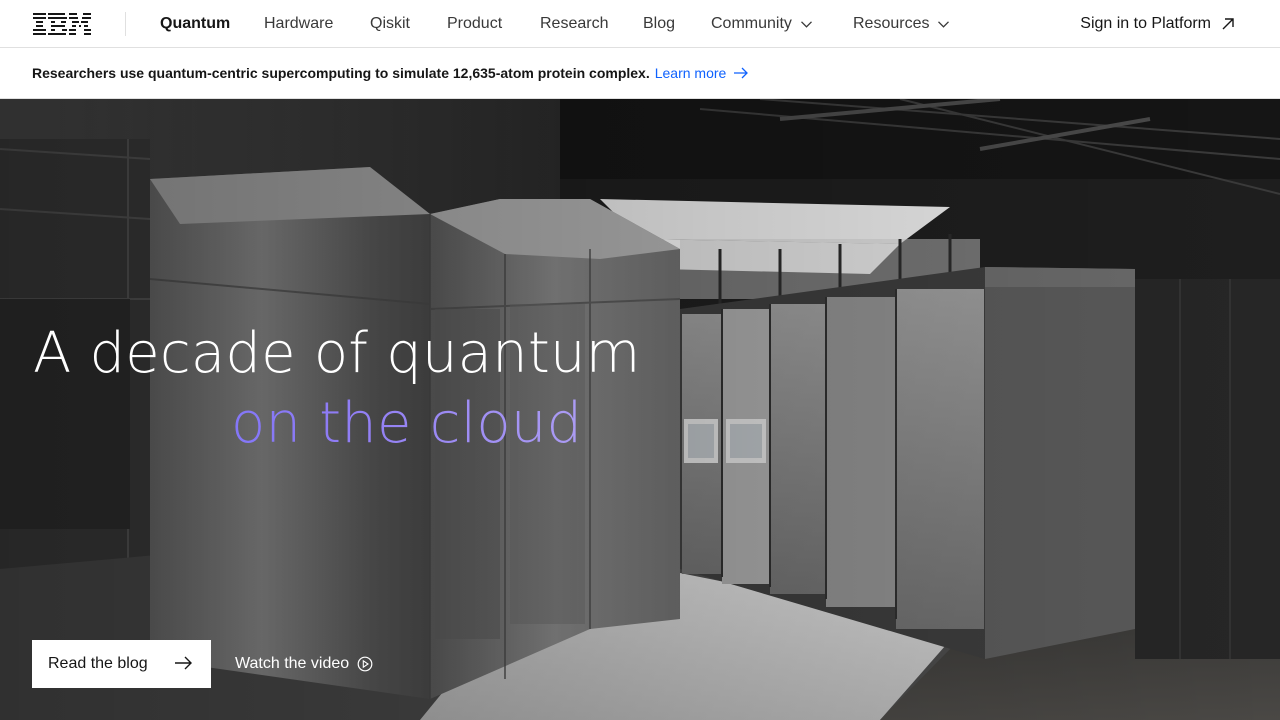 The width and height of the screenshot is (1280, 720). What do you see at coordinates (336, 424) in the screenshot?
I see `headline-line-2: on the cloud` at bounding box center [336, 424].